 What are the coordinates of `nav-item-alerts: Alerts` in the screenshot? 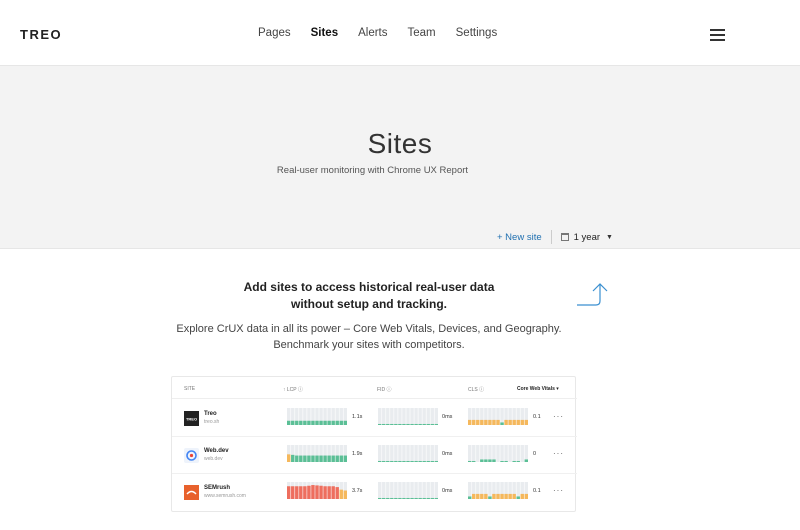 It's located at (372, 33).